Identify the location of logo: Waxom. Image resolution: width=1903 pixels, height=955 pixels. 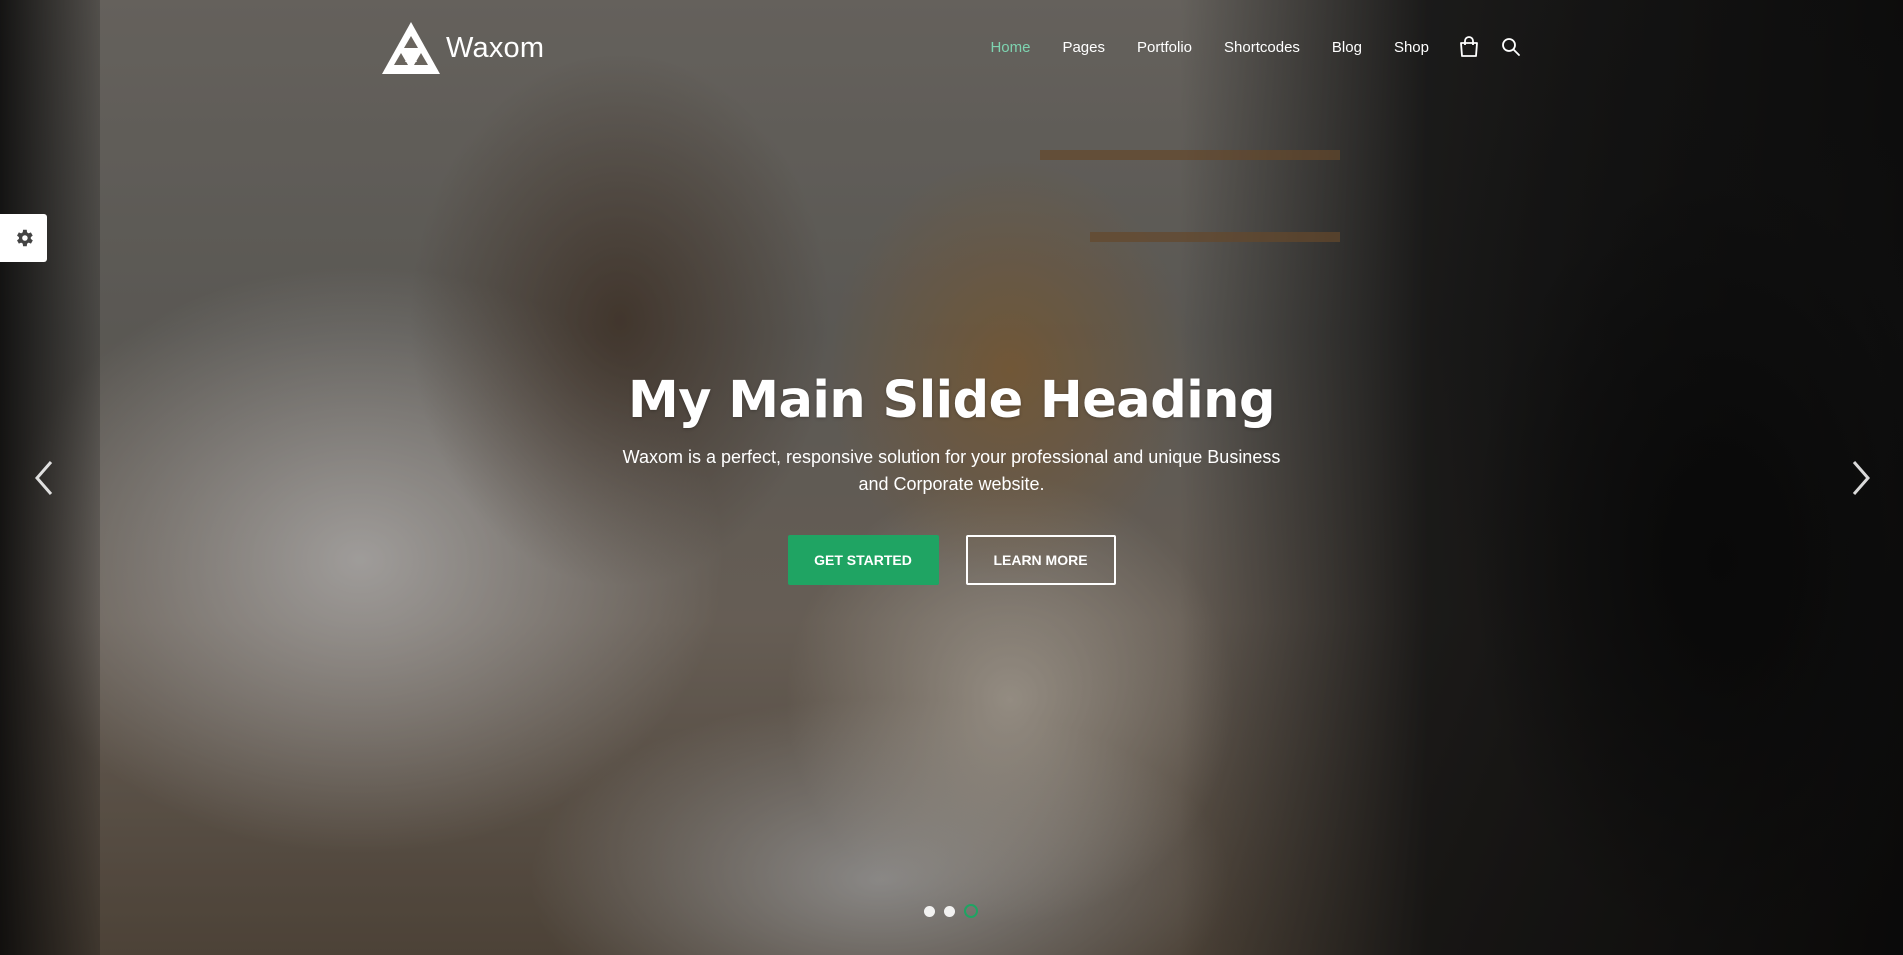
(463, 48).